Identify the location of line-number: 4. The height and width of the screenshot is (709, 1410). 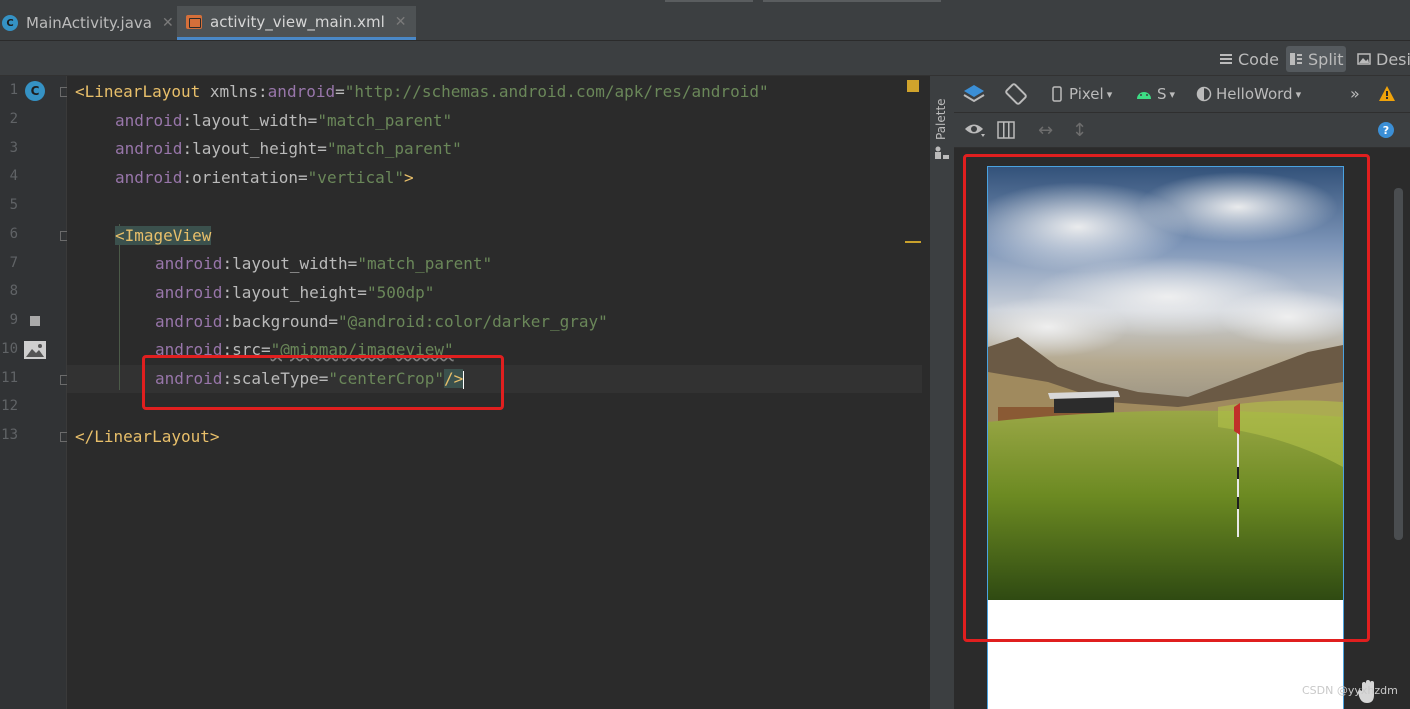
(13, 176).